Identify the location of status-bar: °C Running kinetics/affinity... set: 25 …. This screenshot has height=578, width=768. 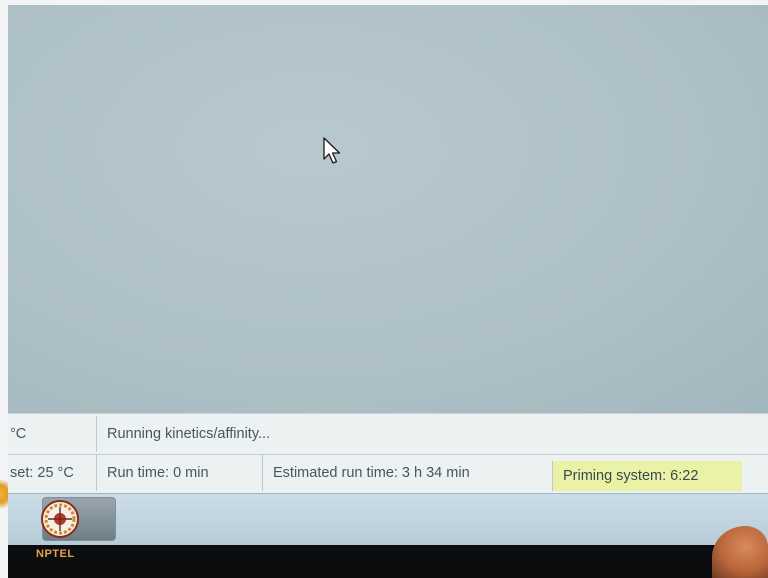
(388, 453).